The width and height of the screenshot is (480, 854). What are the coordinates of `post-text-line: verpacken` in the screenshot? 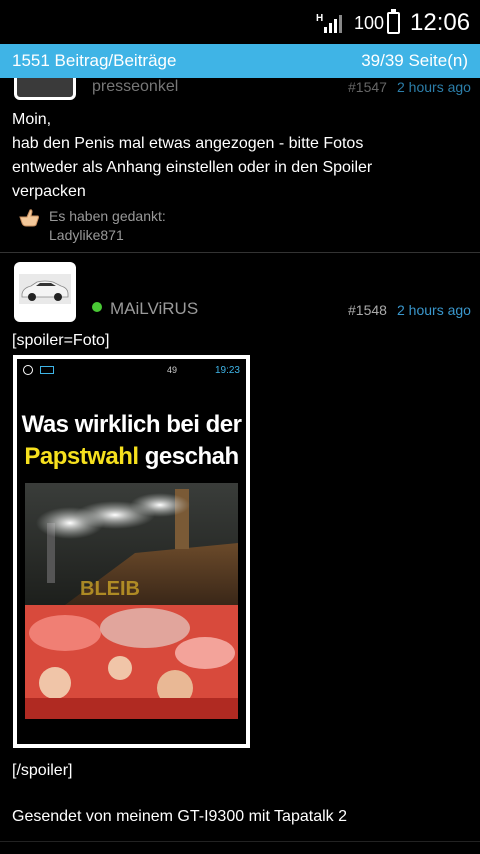 It's located at (49, 191).